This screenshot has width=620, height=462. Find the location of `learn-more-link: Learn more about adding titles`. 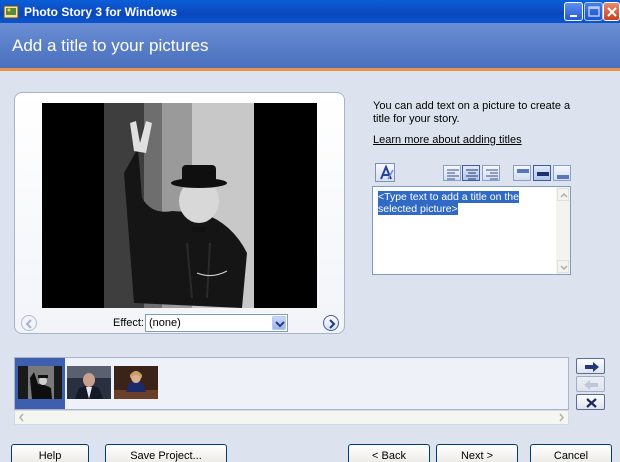

learn-more-link: Learn more about adding titles is located at coordinates (447, 140).